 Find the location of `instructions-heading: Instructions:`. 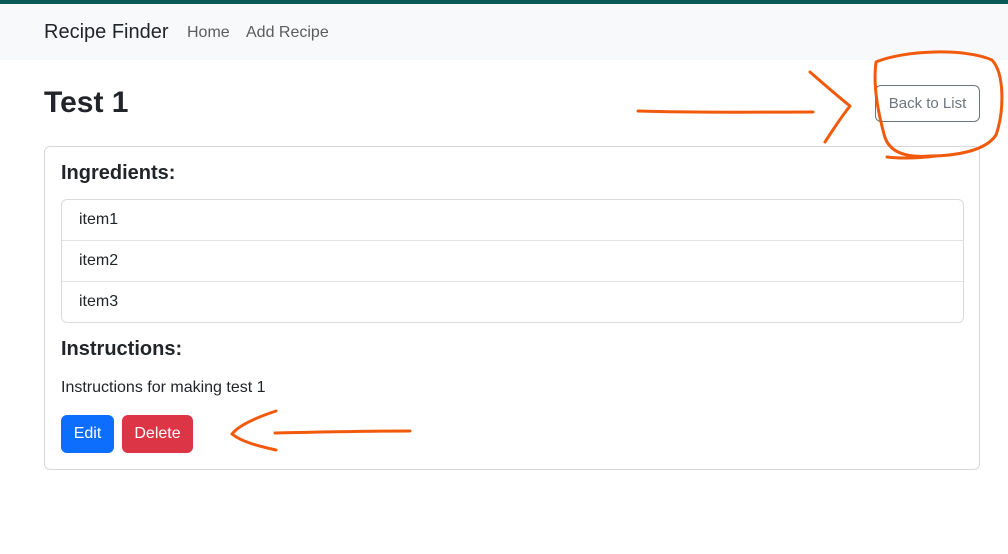

instructions-heading: Instructions: is located at coordinates (122, 349).